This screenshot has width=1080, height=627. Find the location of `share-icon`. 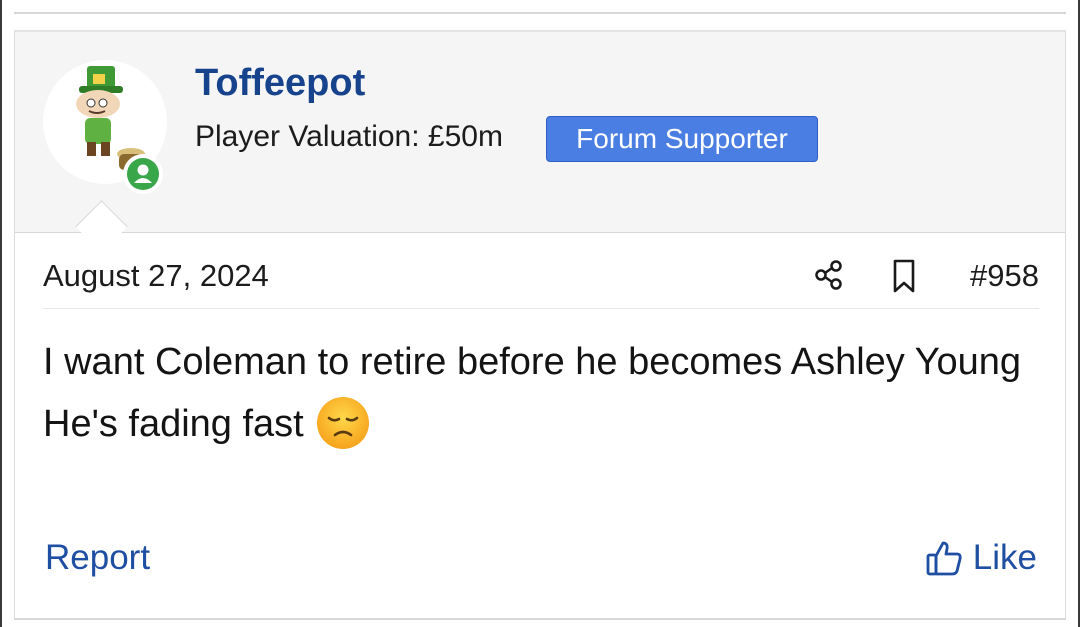

share-icon is located at coordinates (829, 275).